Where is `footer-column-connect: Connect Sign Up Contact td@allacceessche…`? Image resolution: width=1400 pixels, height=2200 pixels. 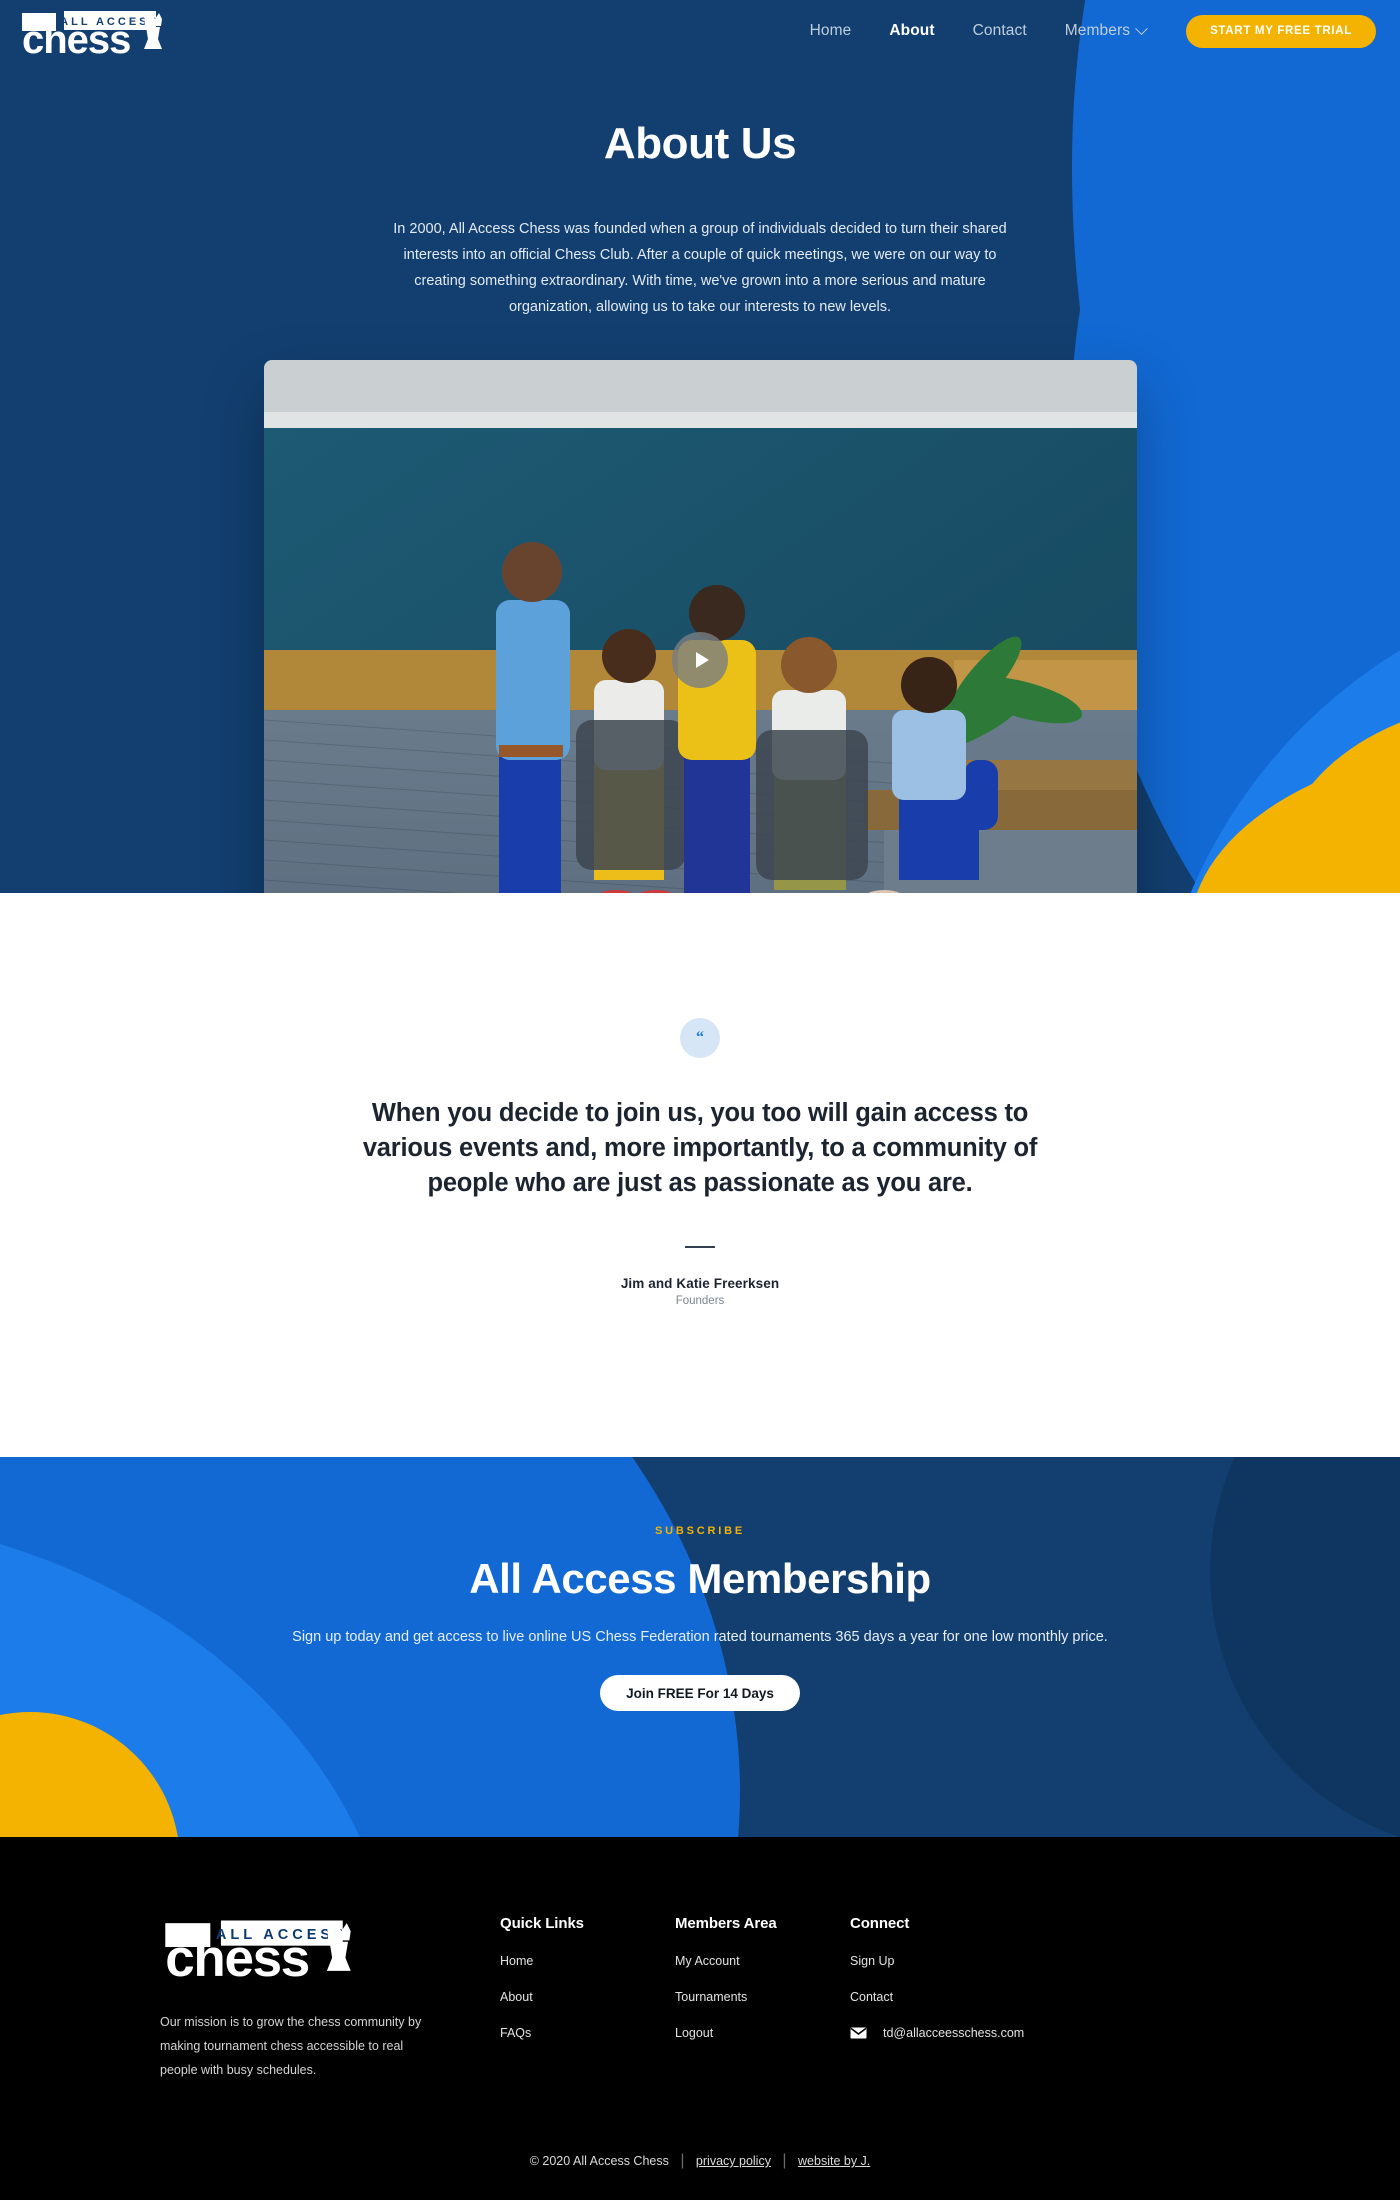
footer-column-connect: Connect Sign Up Contact td@allacceessche… is located at coordinates (950, 1977).